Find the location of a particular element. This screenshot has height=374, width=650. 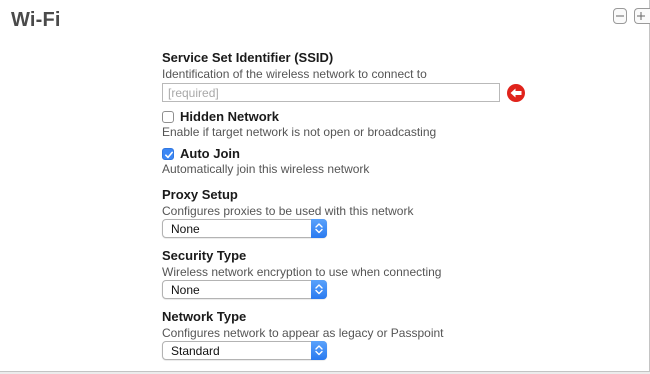

security-type-value: None is located at coordinates (185, 289).